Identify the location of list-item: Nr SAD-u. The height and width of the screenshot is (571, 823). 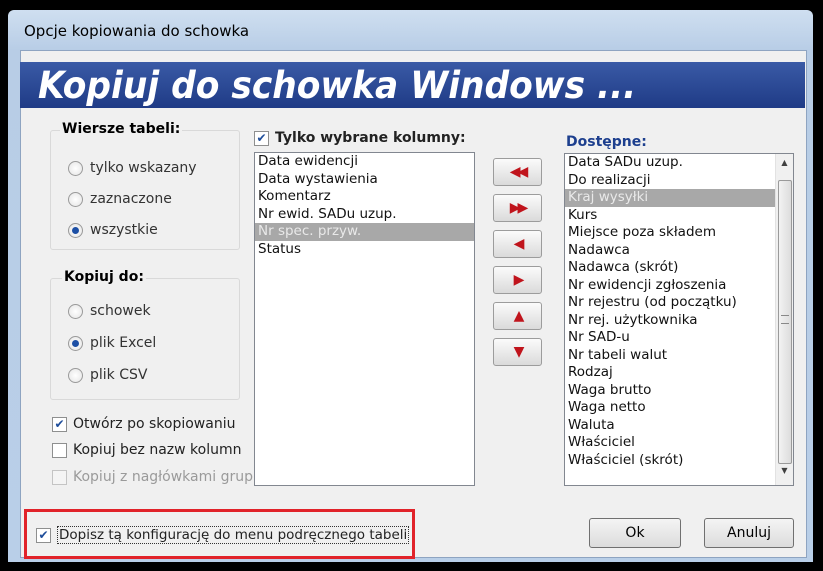
(670, 338).